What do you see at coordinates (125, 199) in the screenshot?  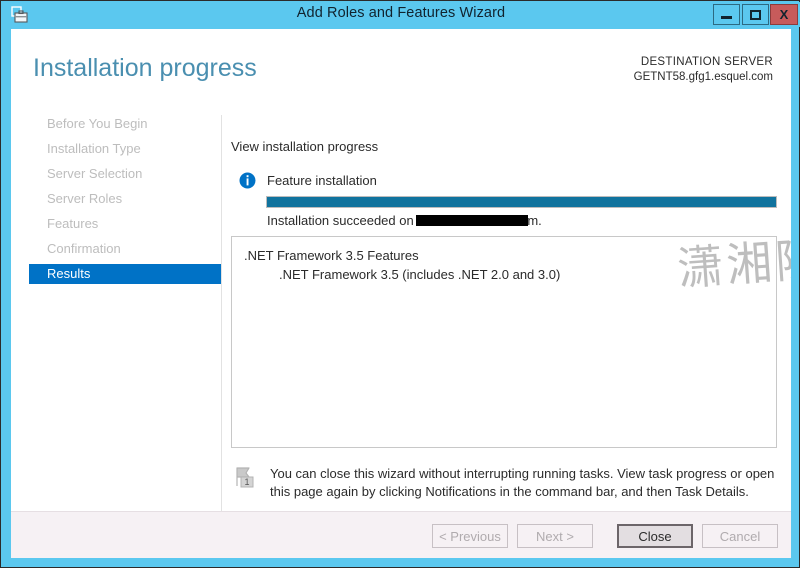 I see `sidebar-item-server-roles: Server Roles` at bounding box center [125, 199].